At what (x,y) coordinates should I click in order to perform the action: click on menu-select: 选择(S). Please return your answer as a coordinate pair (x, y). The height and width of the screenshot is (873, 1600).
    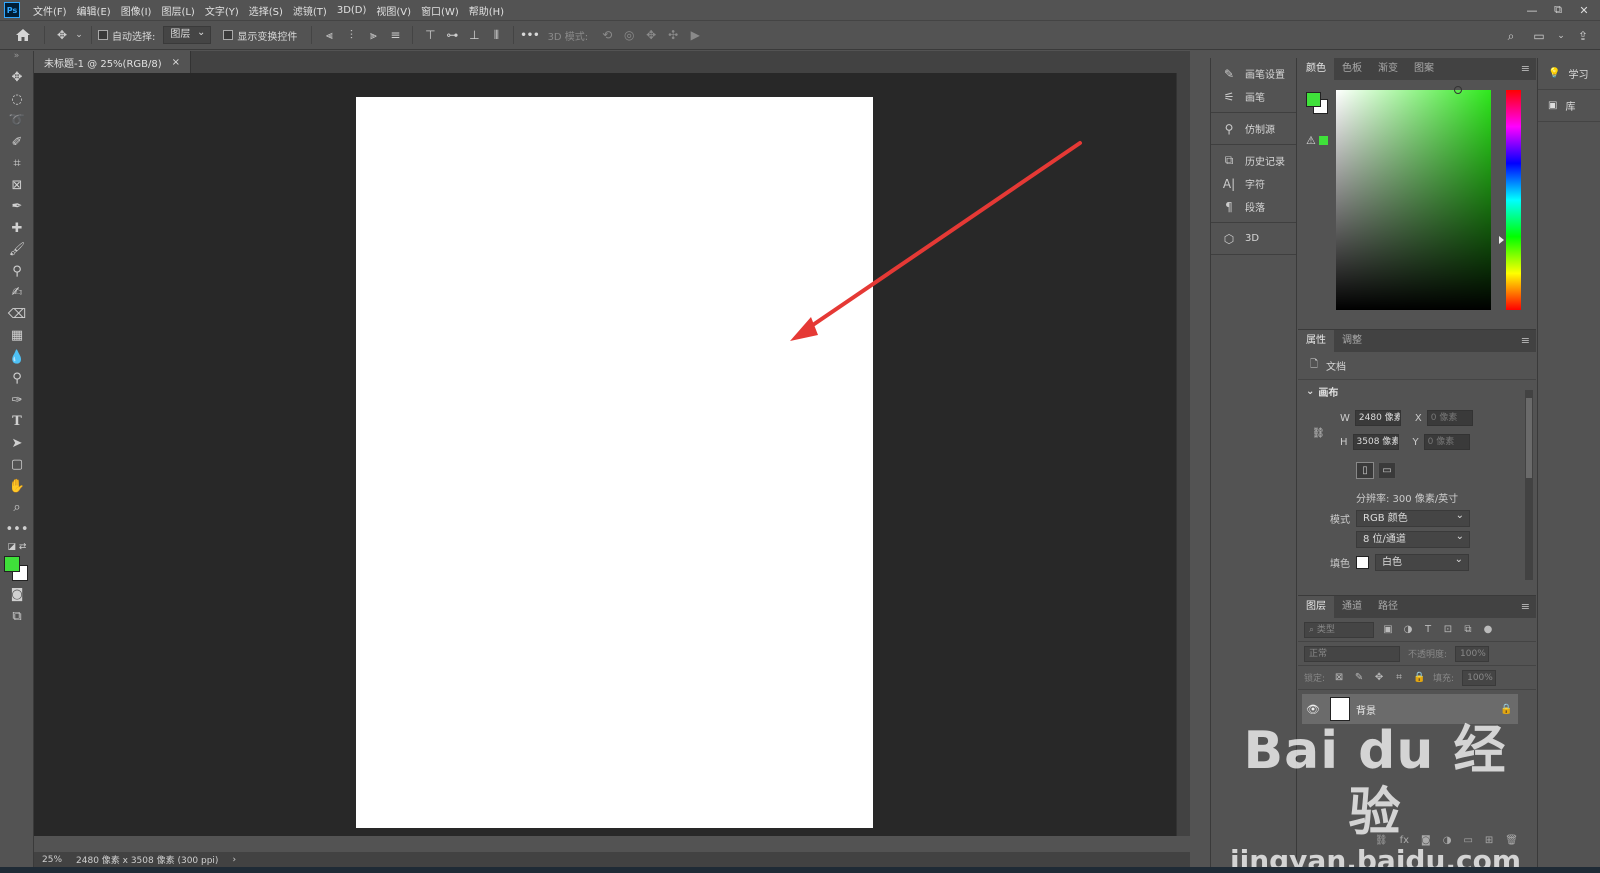
    Looking at the image, I should click on (266, 10).